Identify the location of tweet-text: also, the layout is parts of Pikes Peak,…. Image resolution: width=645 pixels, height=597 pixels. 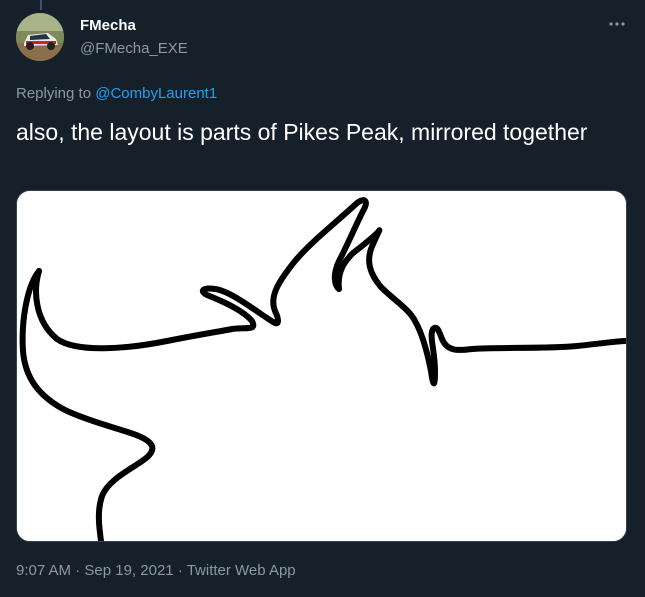
(302, 132).